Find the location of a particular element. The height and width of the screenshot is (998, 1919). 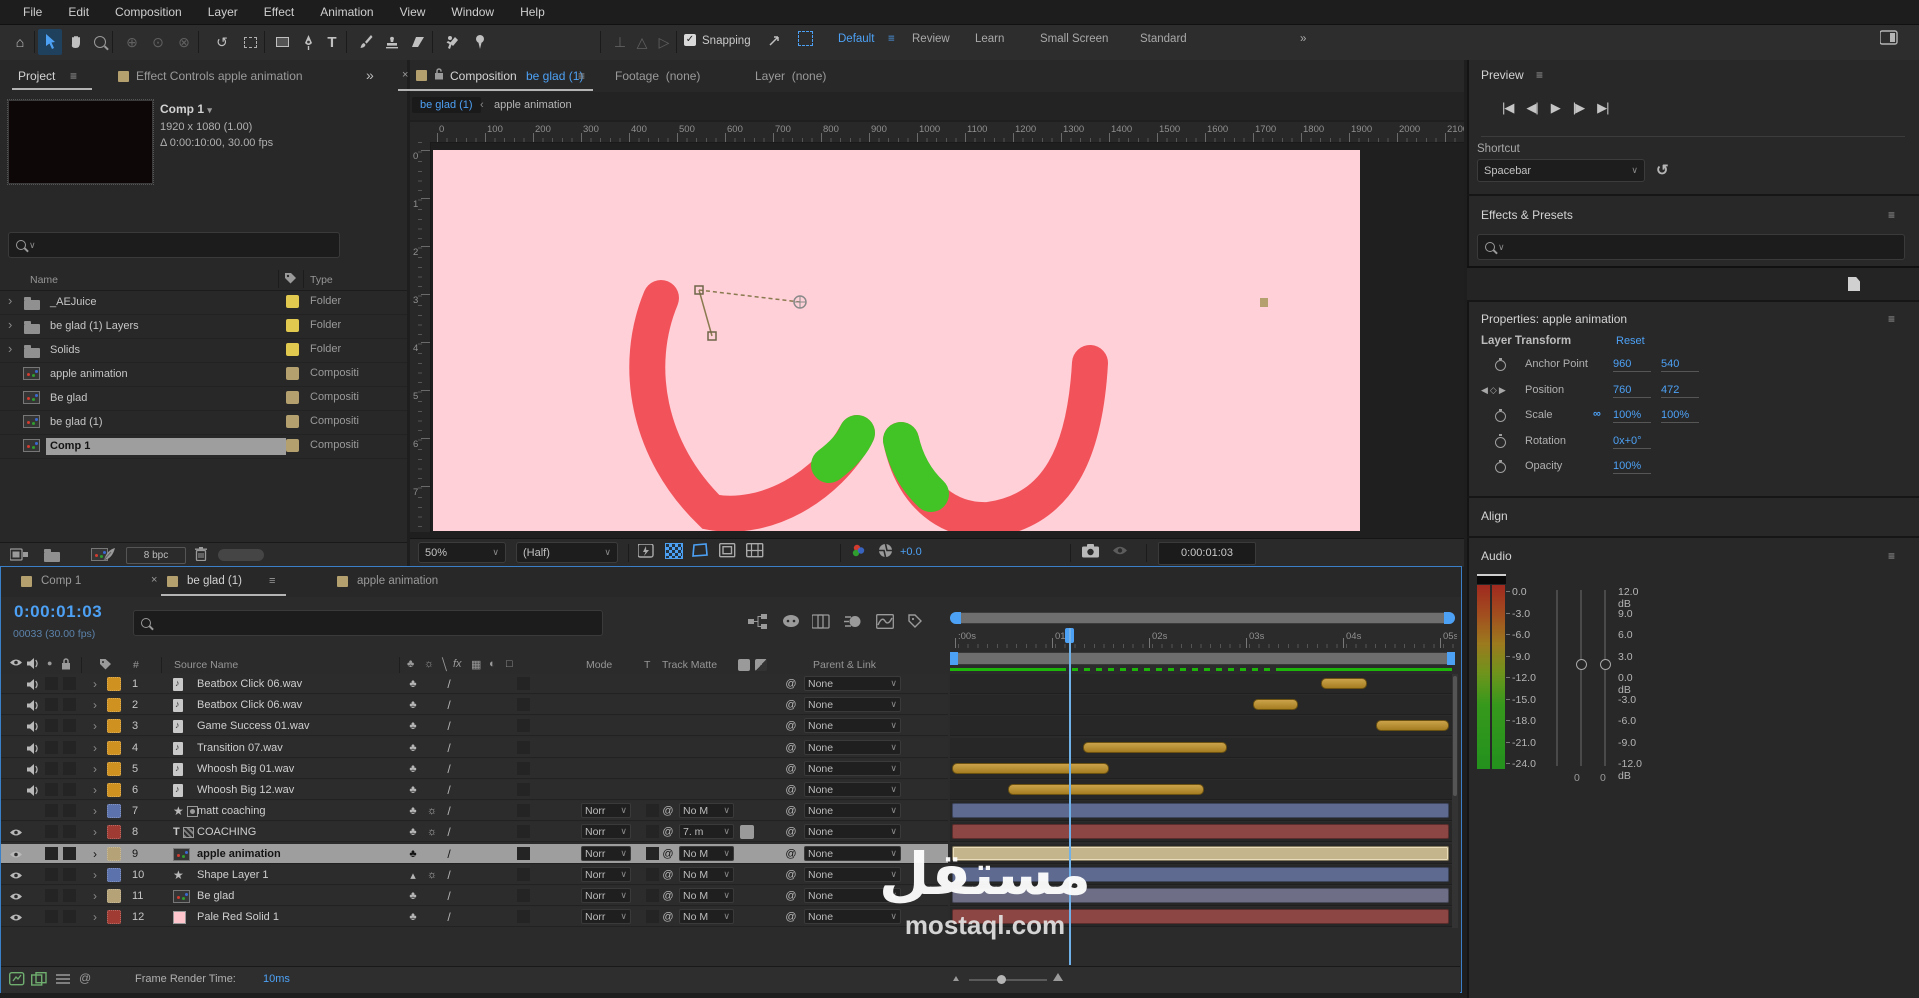

audio-fader-knob-left is located at coordinates (1581, 664).